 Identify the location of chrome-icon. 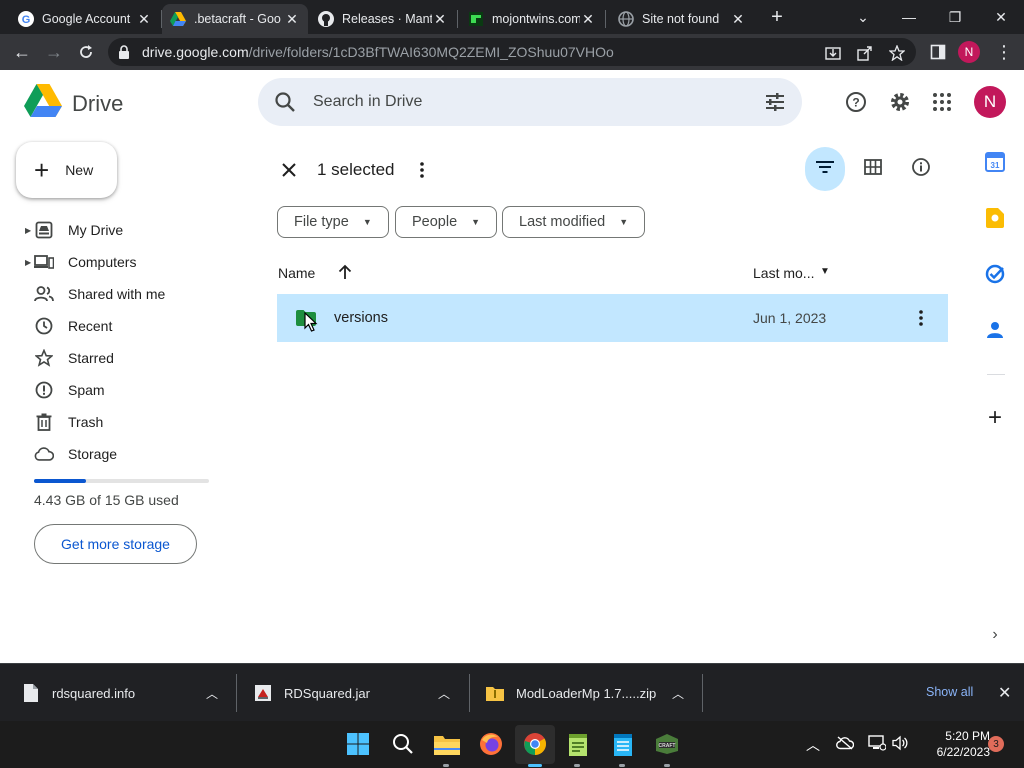
(535, 744).